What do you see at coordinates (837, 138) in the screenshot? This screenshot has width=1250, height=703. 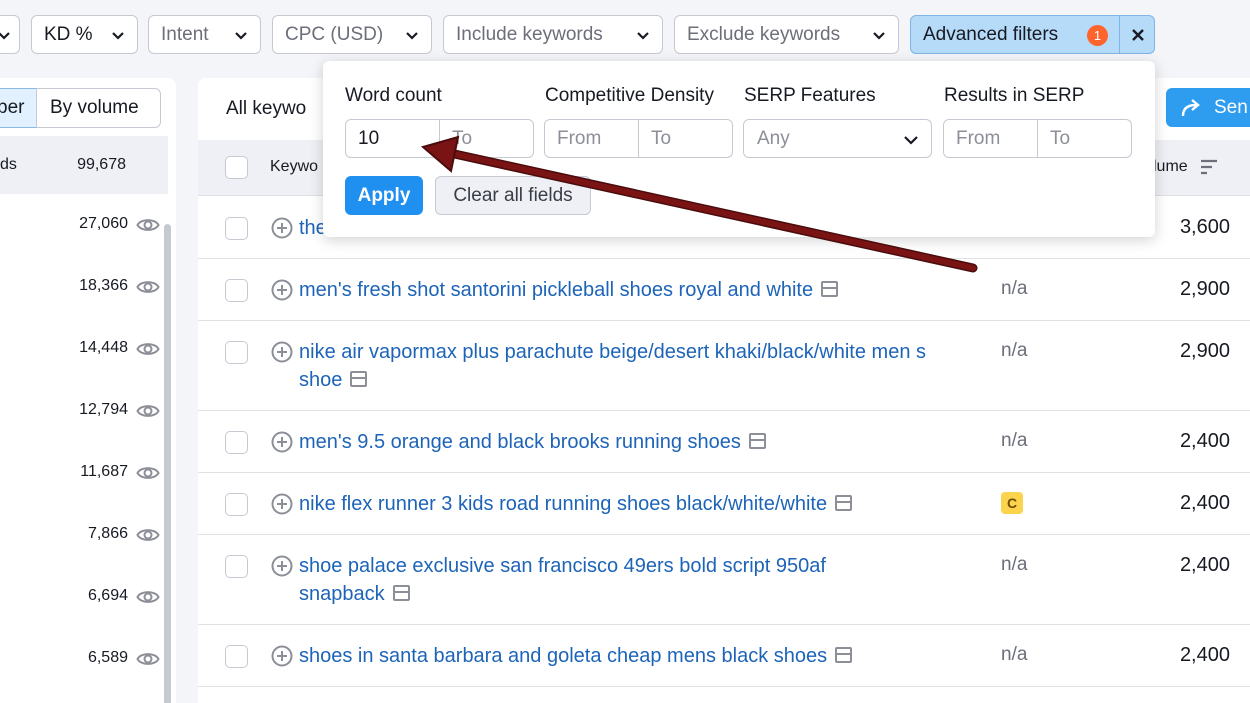 I see `serp-features-select: Any` at bounding box center [837, 138].